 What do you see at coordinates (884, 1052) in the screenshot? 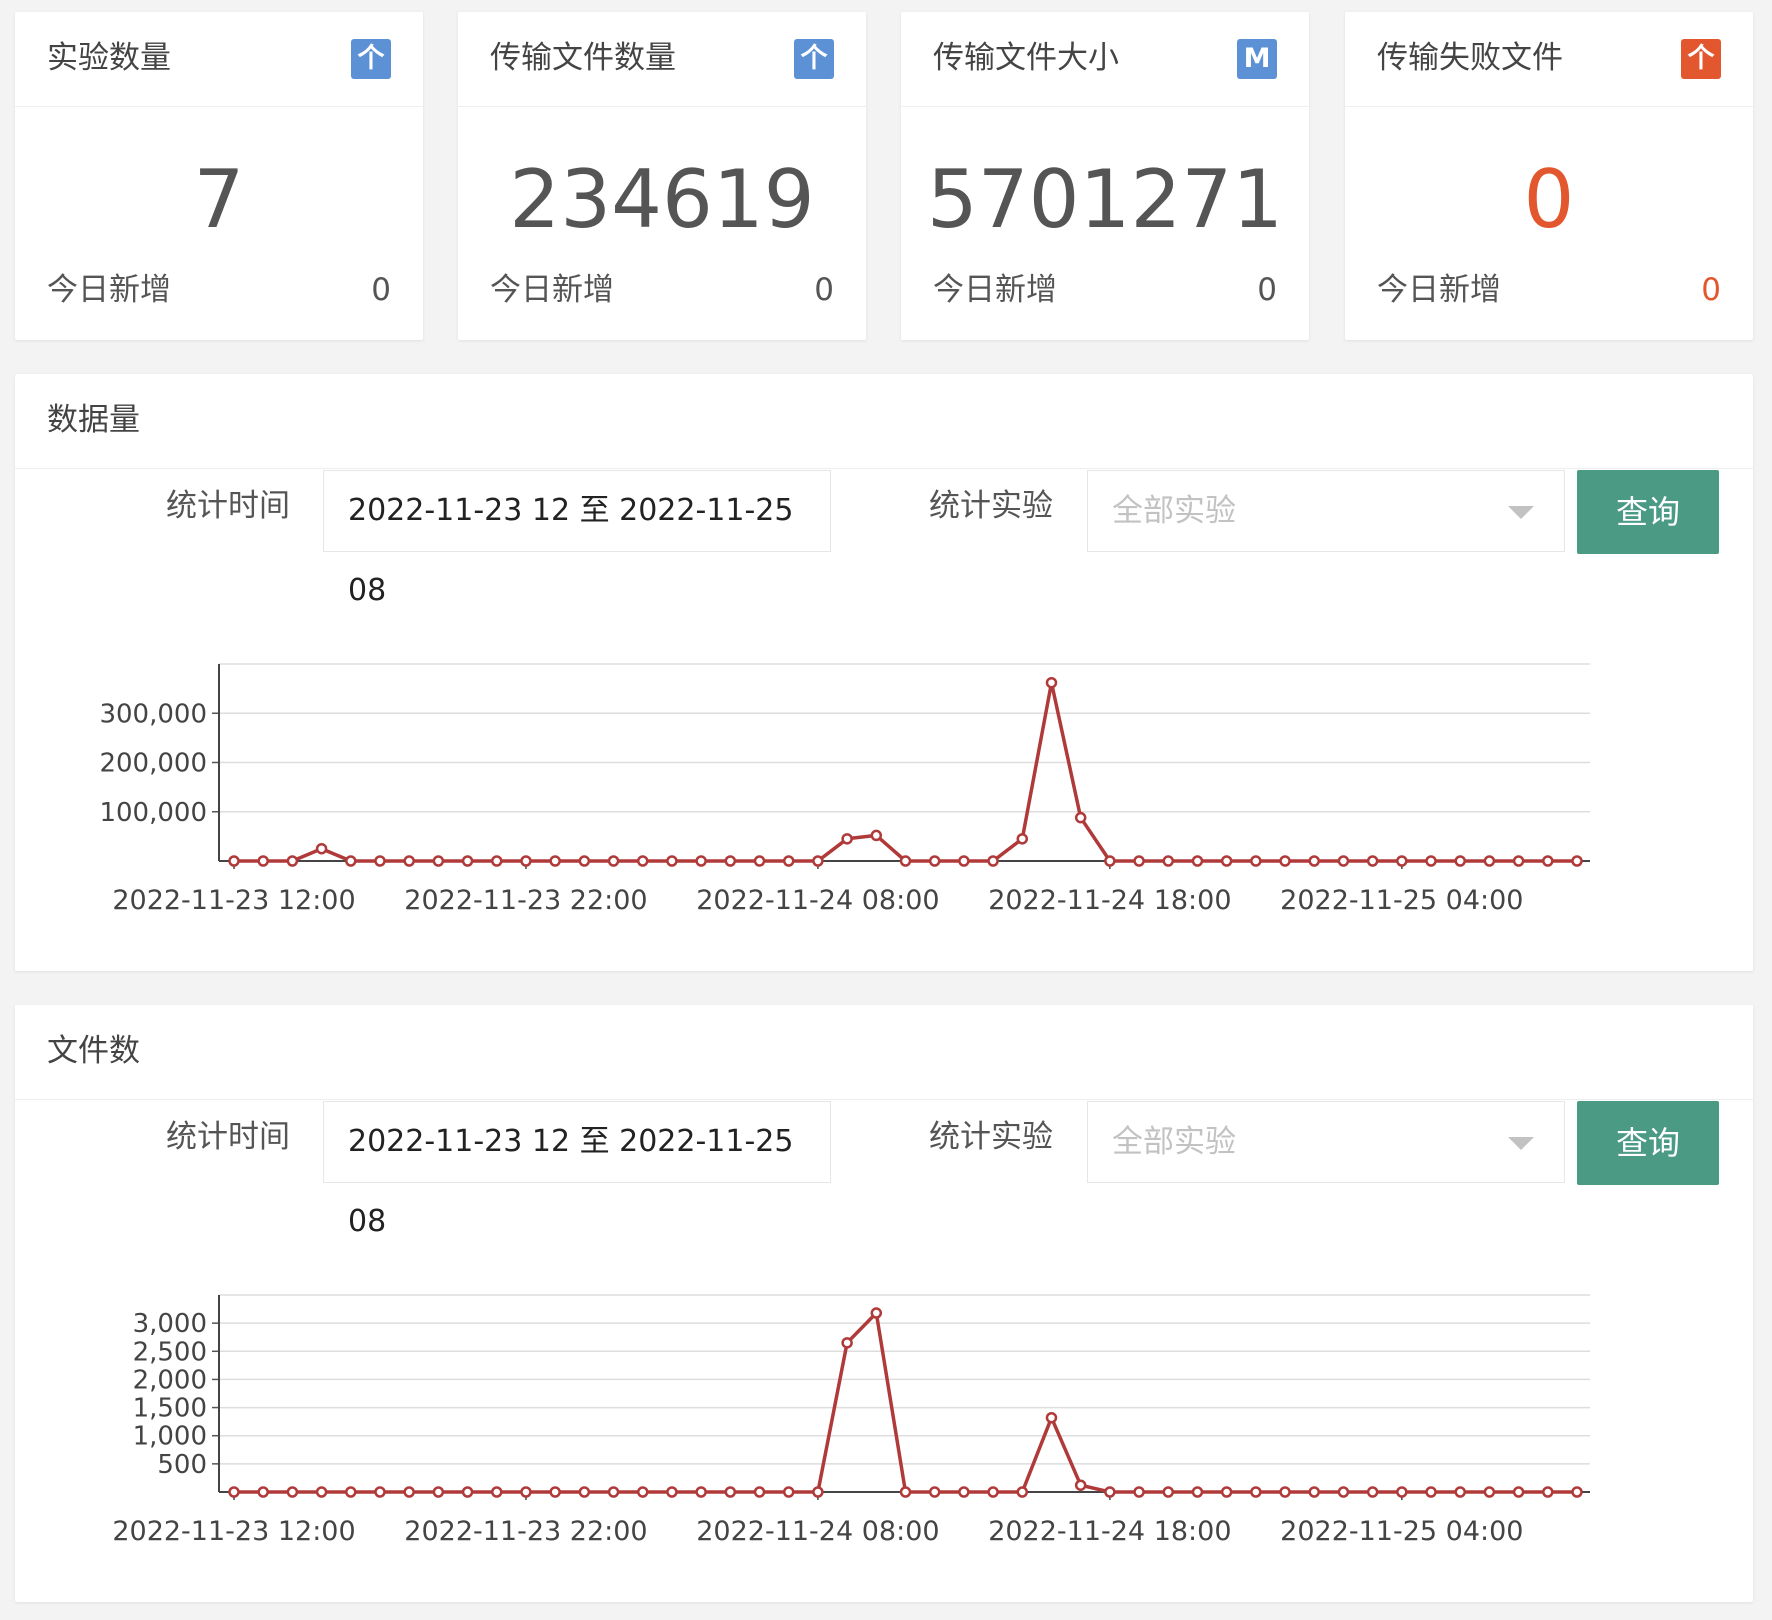
I see `panel-header: 文件数` at bounding box center [884, 1052].